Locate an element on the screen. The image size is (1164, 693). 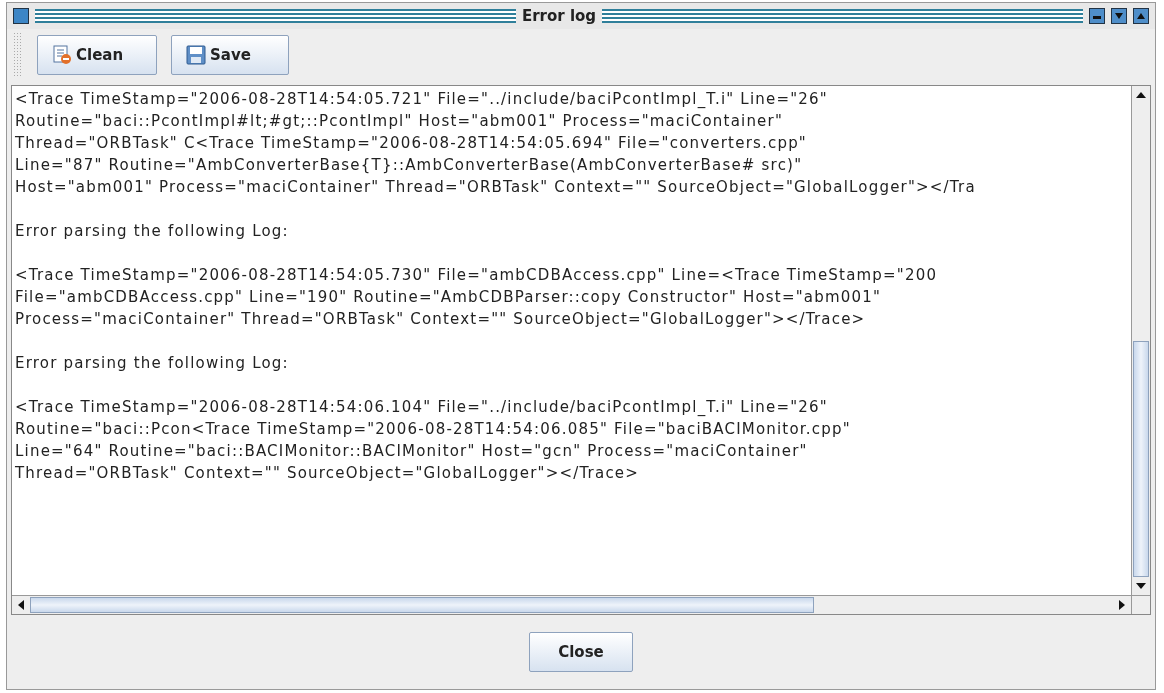
horizontal-scrollbar is located at coordinates (581, 604).